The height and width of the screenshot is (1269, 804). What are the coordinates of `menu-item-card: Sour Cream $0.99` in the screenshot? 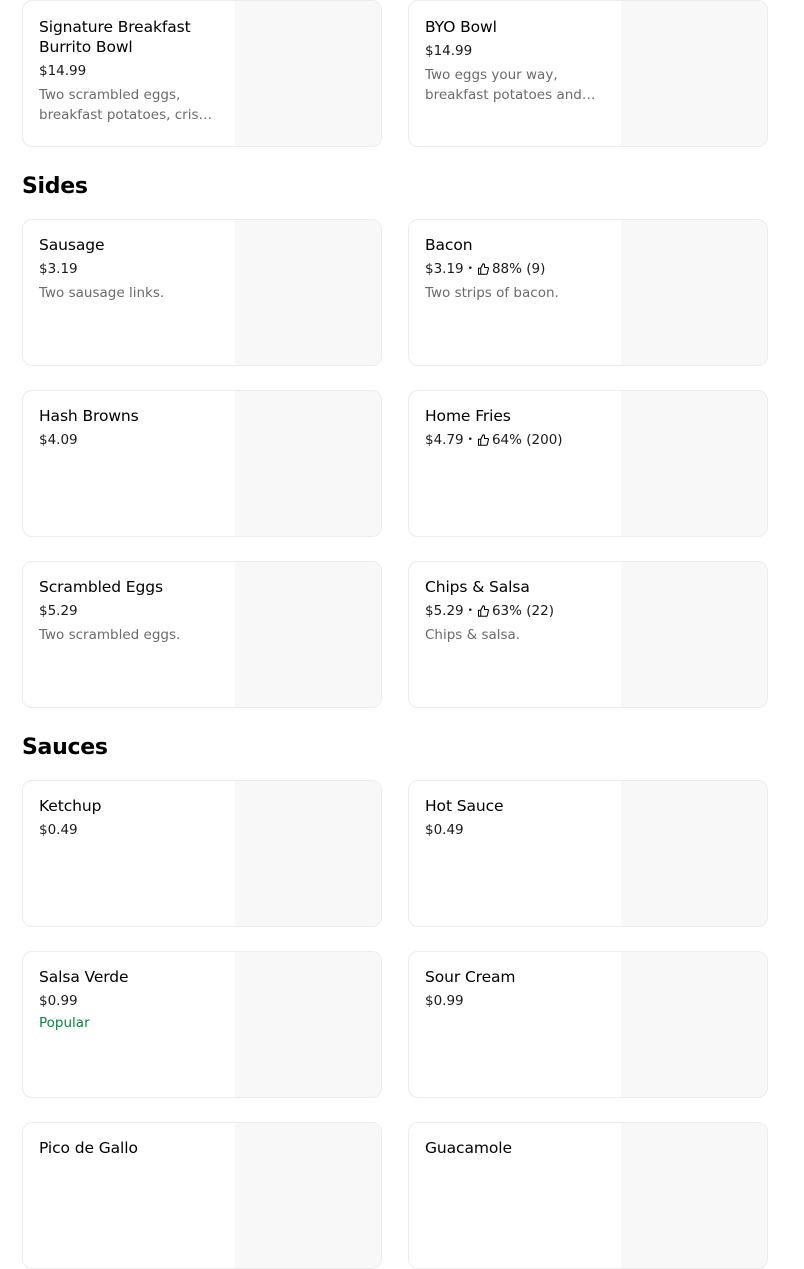 It's located at (588, 1024).